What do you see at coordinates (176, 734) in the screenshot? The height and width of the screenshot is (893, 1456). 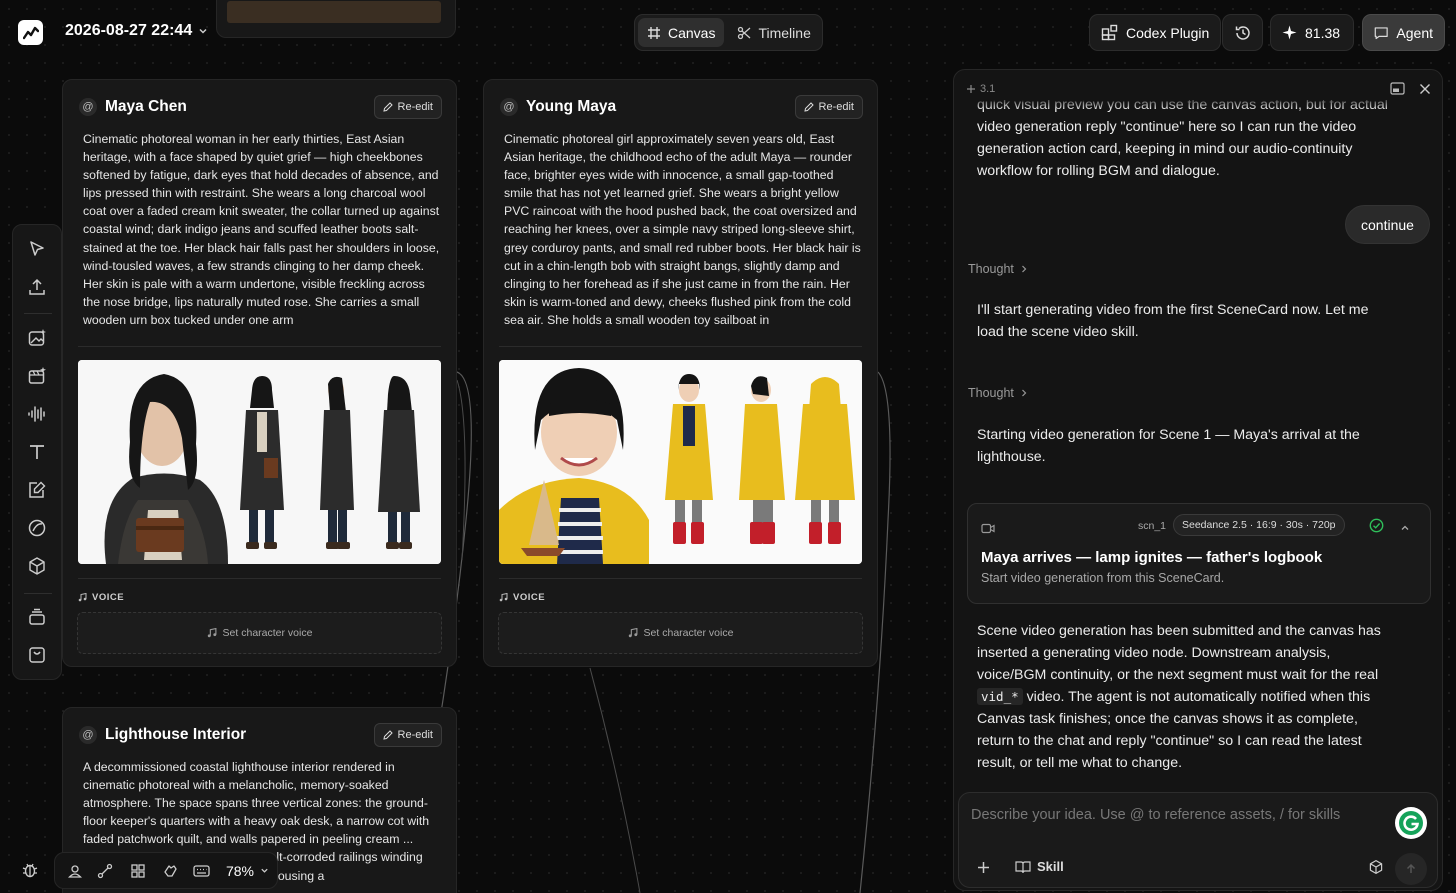 I see `card-title: Lighthouse Interior` at bounding box center [176, 734].